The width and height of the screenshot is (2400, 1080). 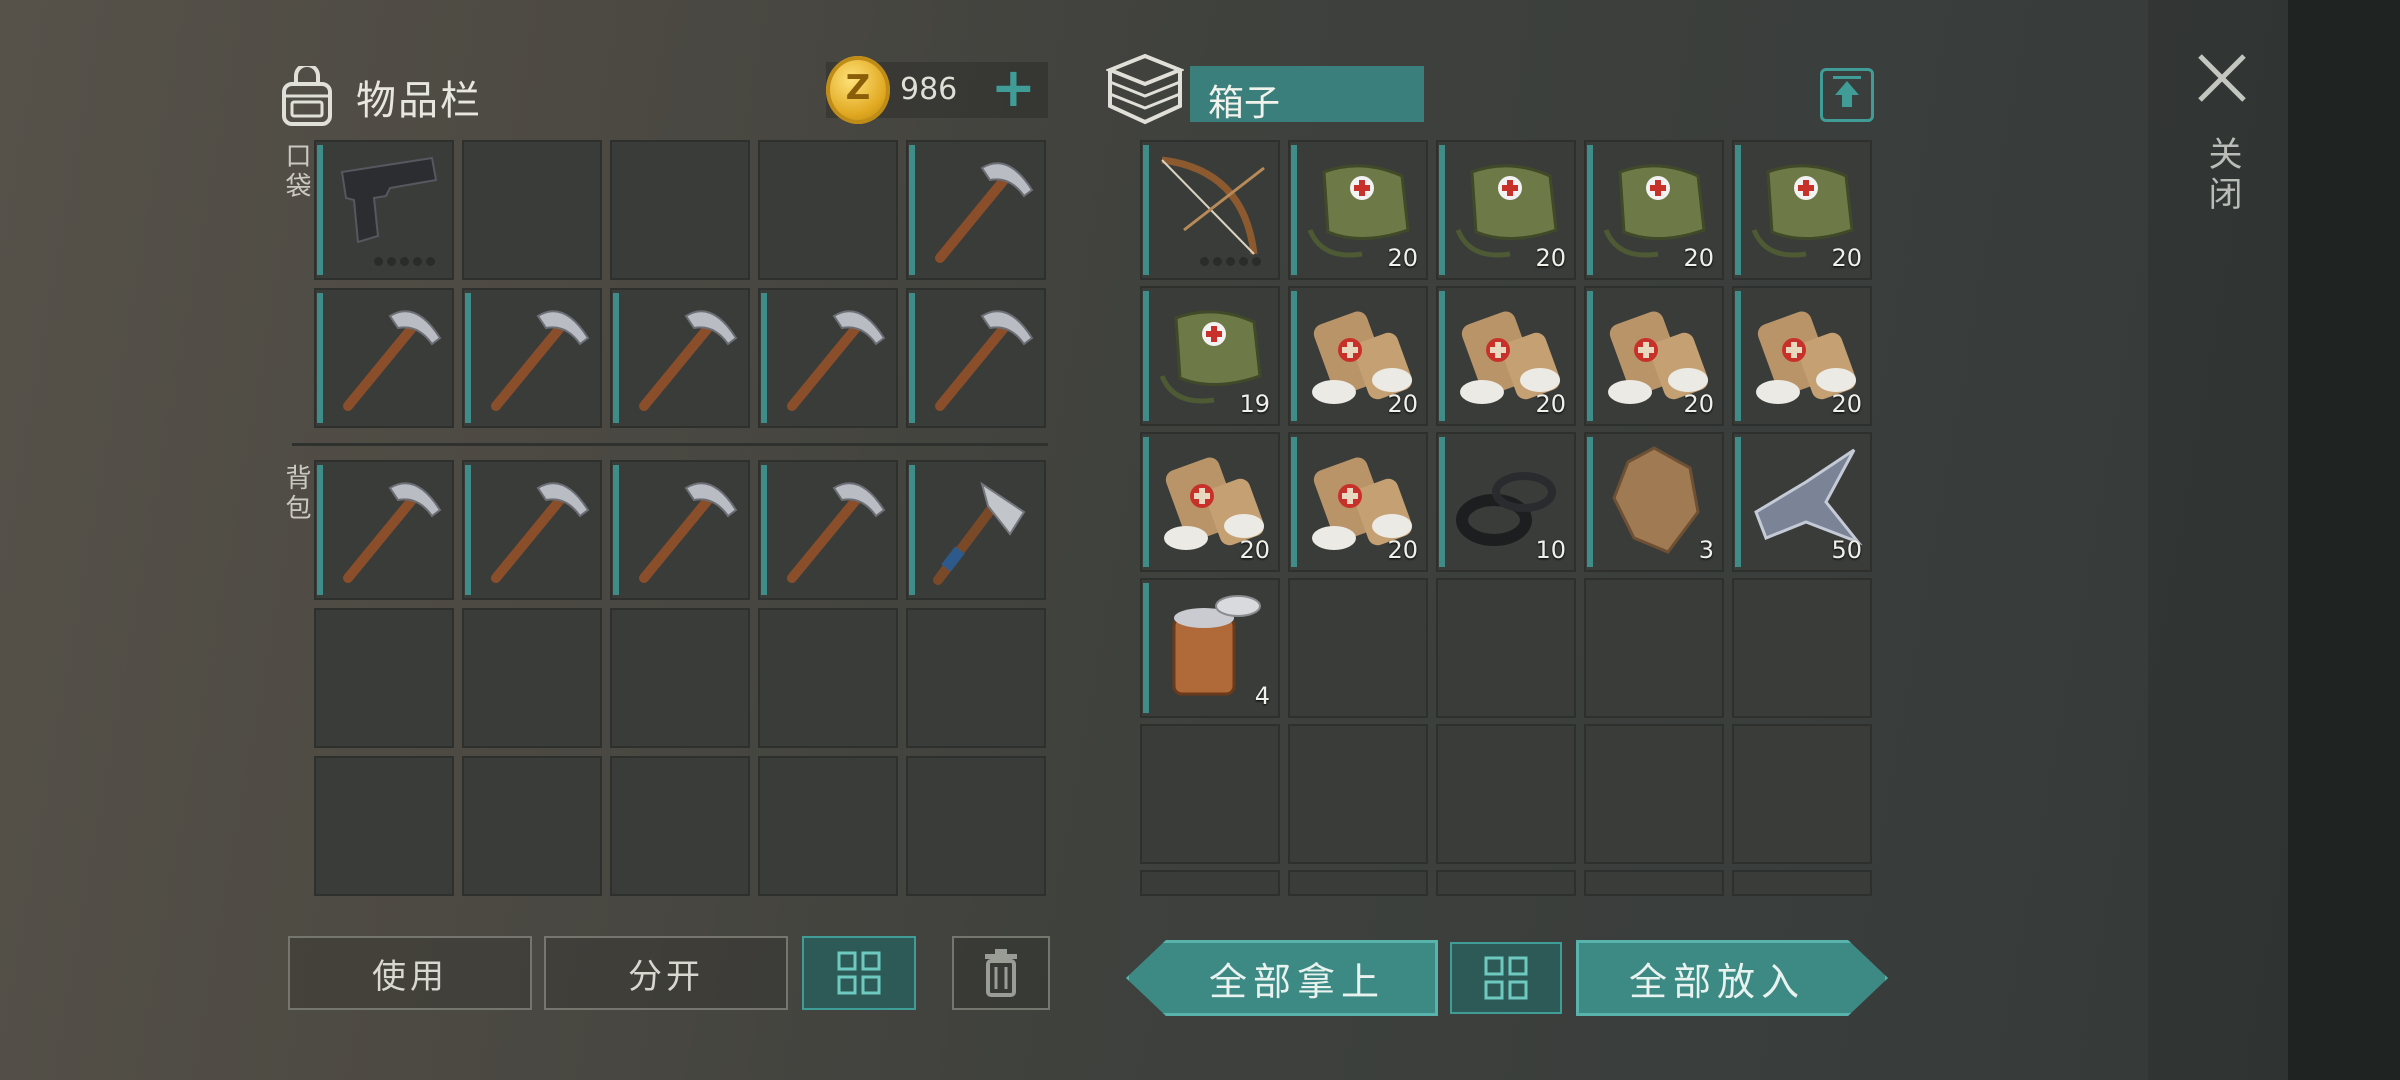 I want to click on upload-button, so click(x=1847, y=95).